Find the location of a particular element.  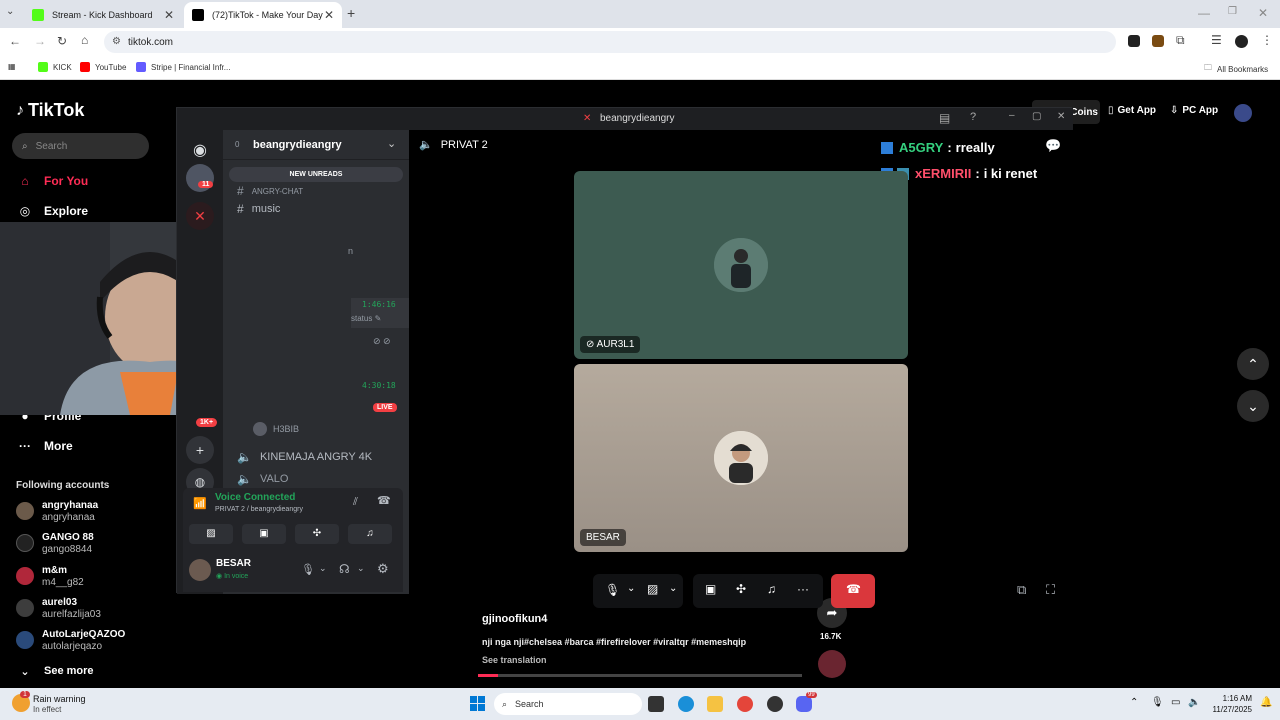

obs-icon is located at coordinates (775, 704).